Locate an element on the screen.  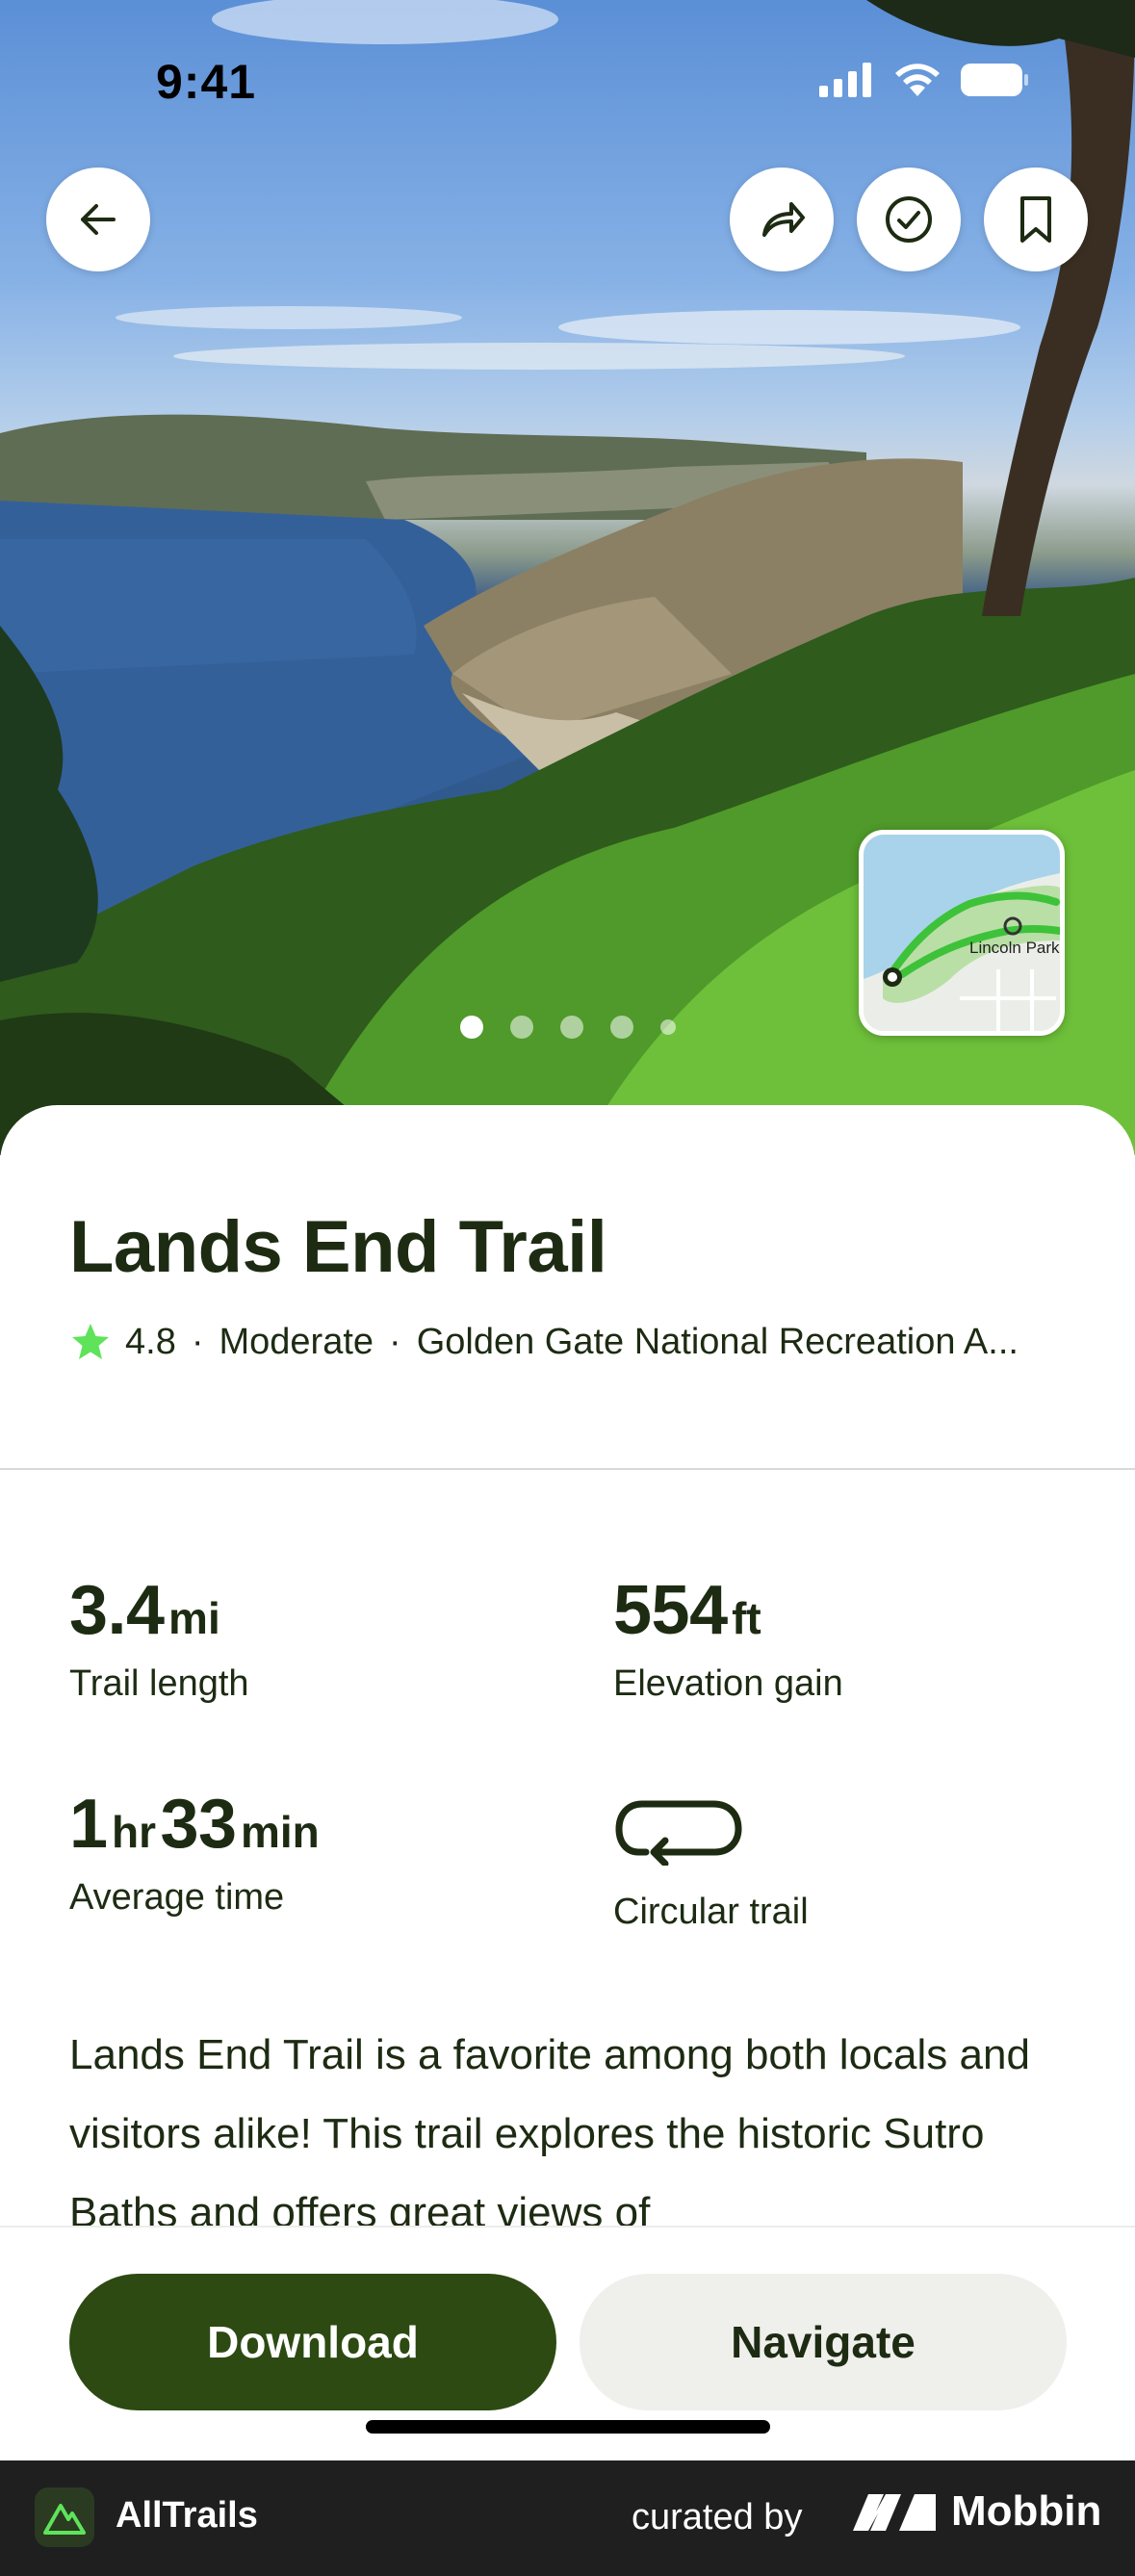
time-minutes-value: 33 is located at coordinates (198, 1825).